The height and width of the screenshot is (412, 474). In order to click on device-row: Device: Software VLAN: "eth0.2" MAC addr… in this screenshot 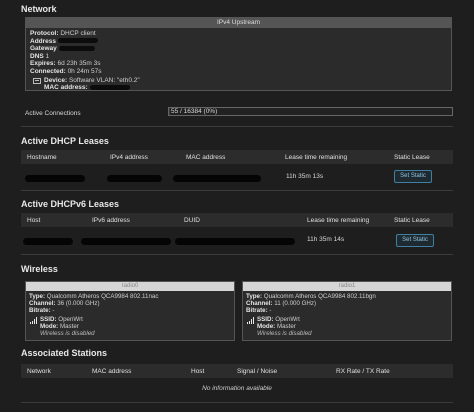, I will do `click(238, 84)`.